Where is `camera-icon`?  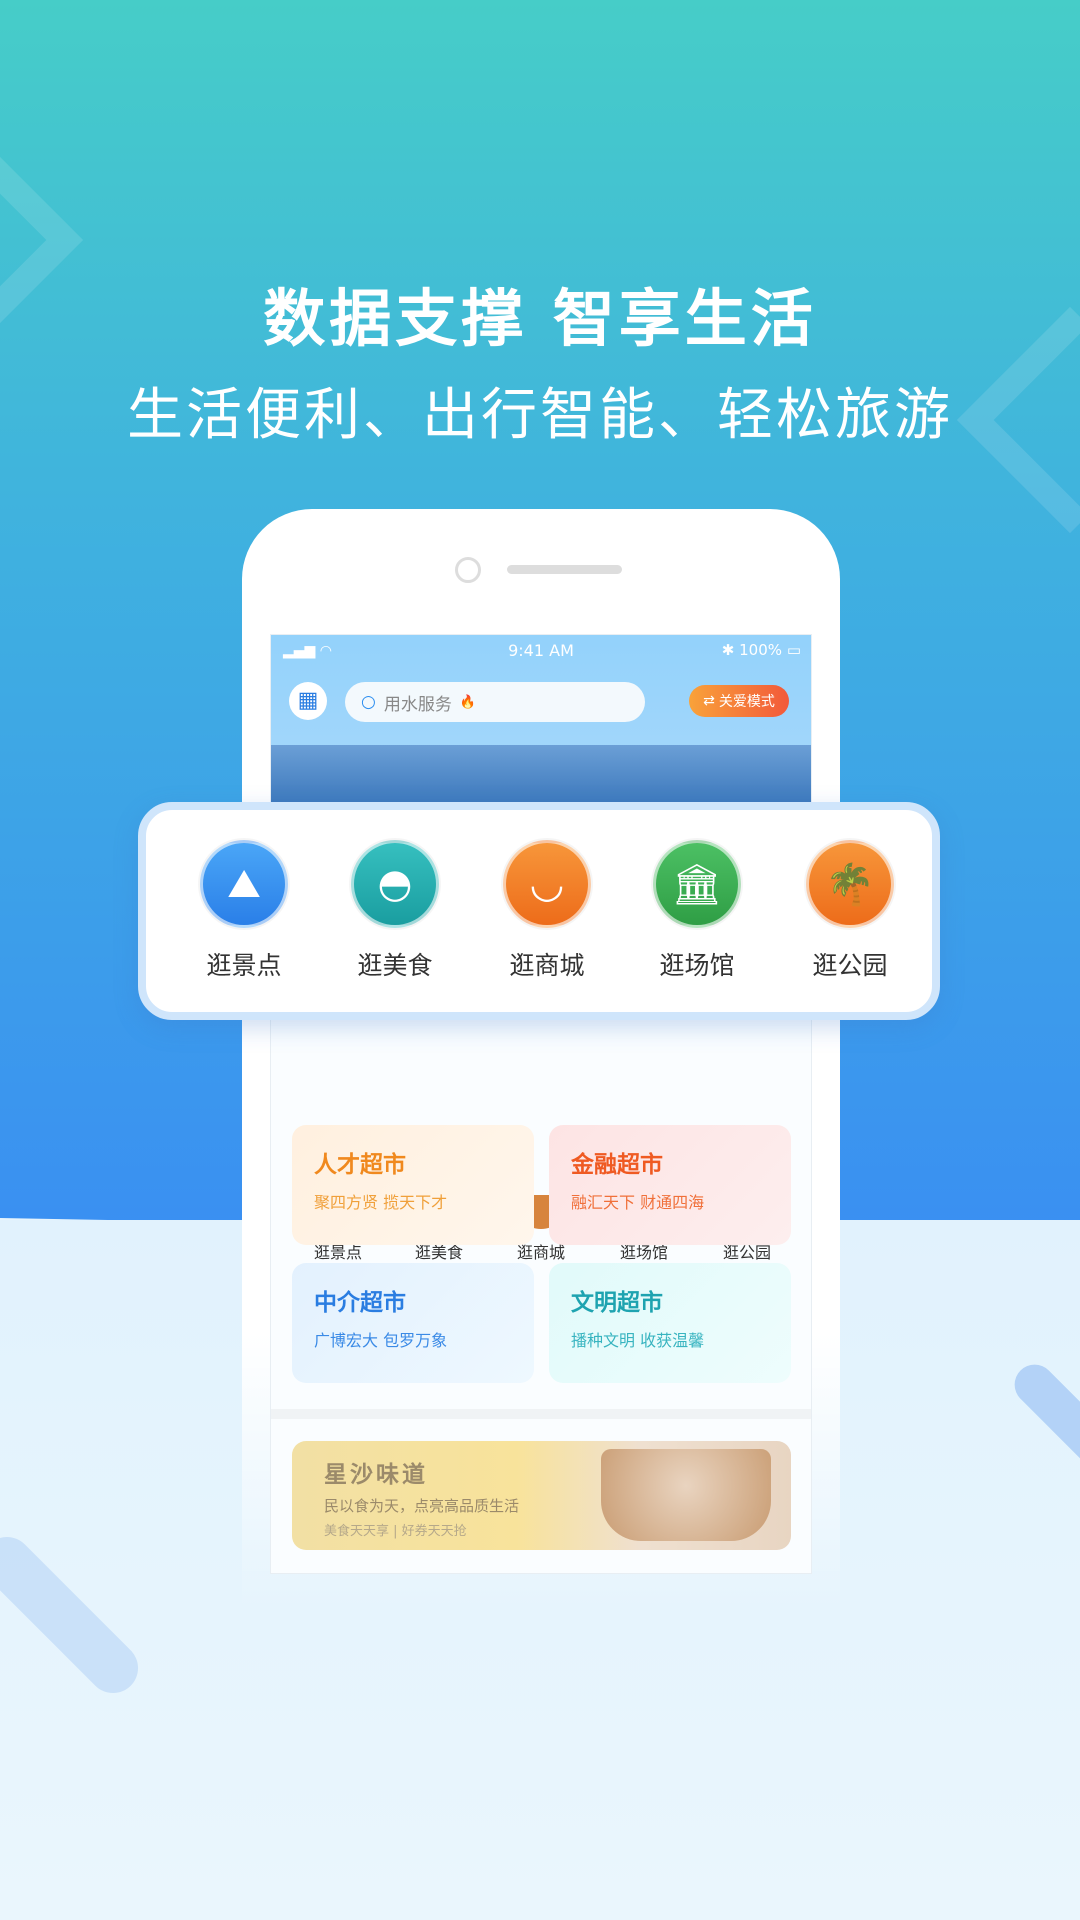 camera-icon is located at coordinates (468, 570).